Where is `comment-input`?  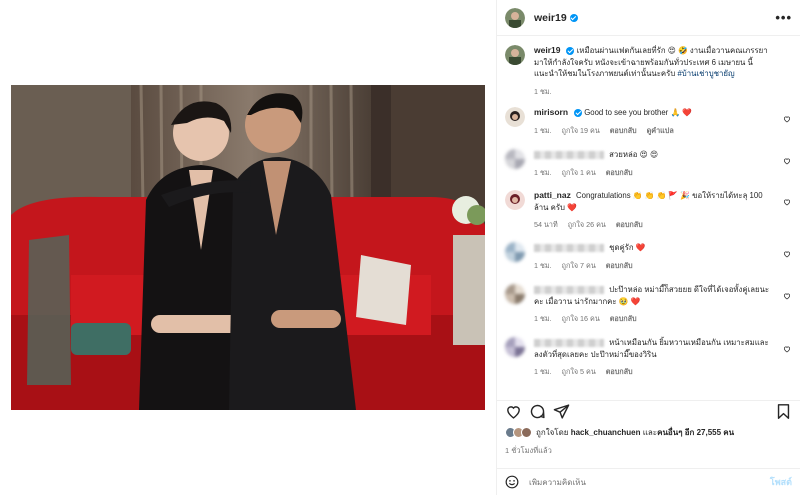 comment-input is located at coordinates (639, 482).